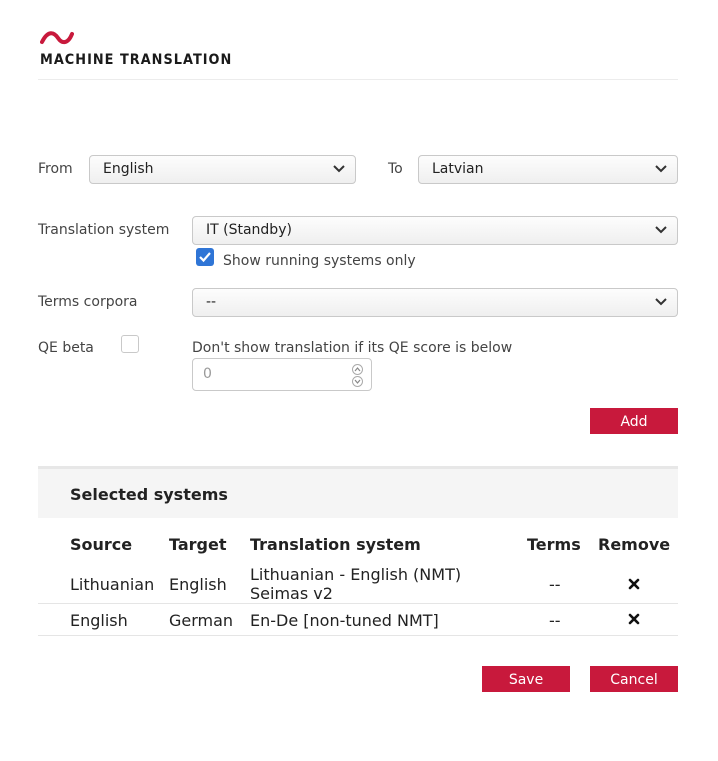 This screenshot has height=761, width=718. I want to click on to-select-value: Latvian, so click(458, 169).